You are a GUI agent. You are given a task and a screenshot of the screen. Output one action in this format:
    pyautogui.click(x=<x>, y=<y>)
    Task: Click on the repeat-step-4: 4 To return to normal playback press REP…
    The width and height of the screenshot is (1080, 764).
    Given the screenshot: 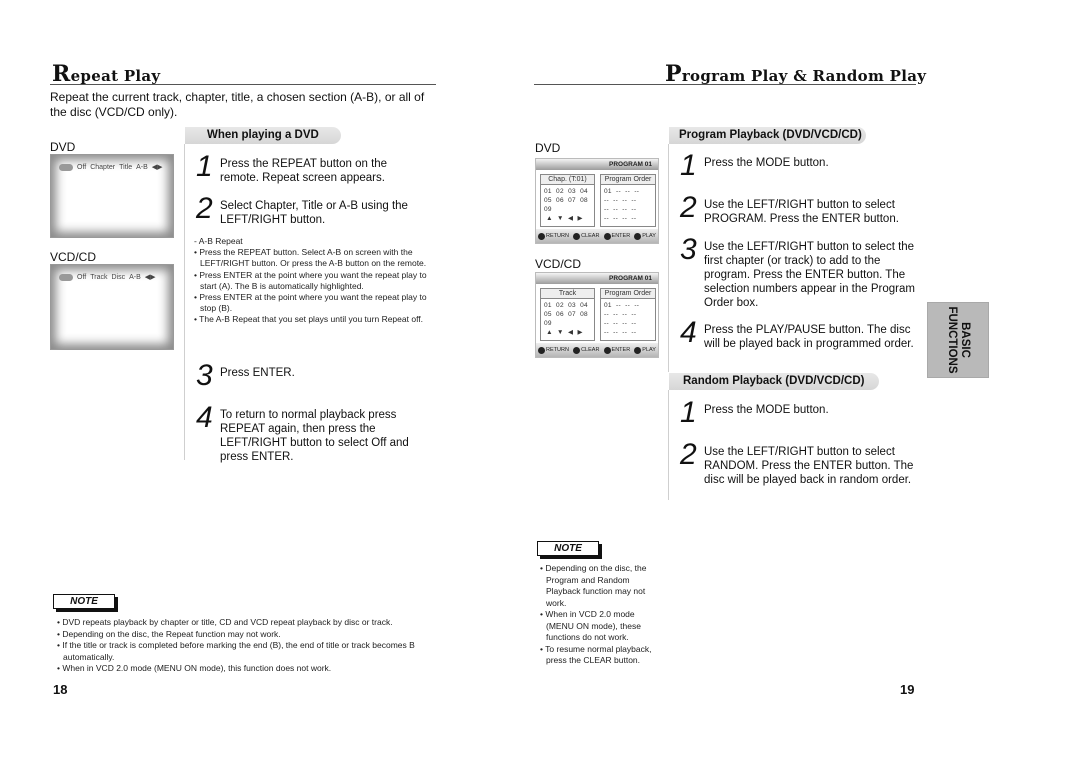 What is the action you would take?
    pyautogui.click(x=316, y=432)
    